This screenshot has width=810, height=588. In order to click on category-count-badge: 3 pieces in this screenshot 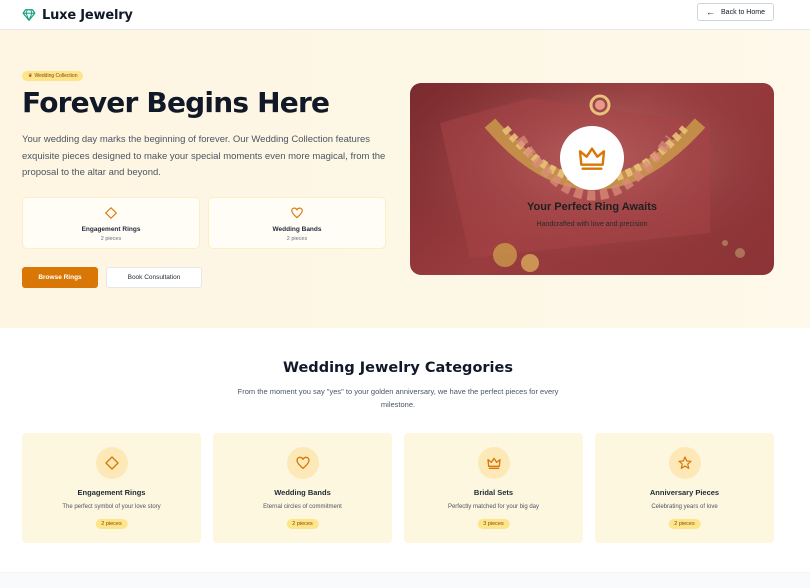, I will do `click(493, 524)`.